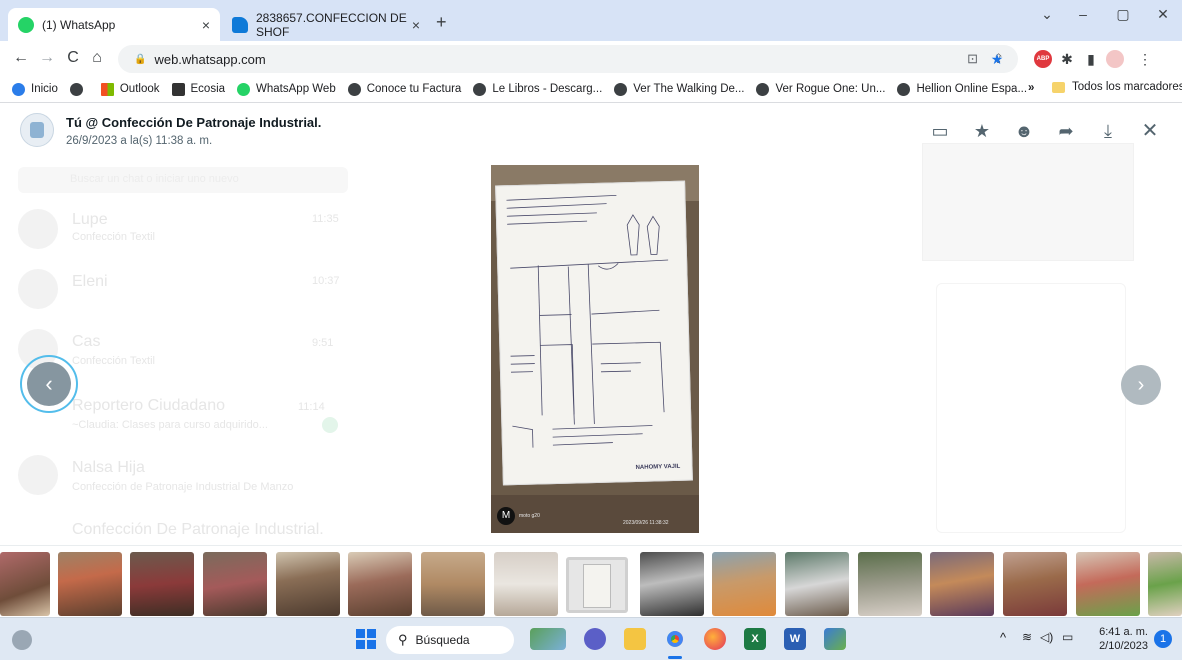 The width and height of the screenshot is (1182, 660). What do you see at coordinates (178, 89) in the screenshot?
I see `ecosia-icon` at bounding box center [178, 89].